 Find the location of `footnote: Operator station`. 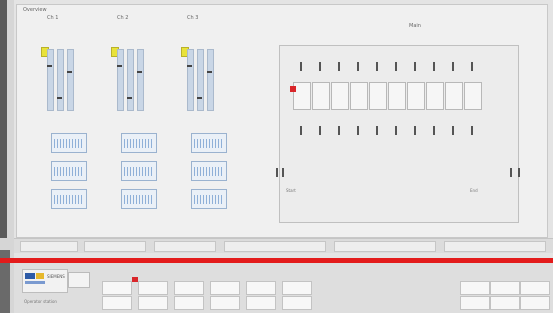

footnote: Operator station is located at coordinates (40, 301).